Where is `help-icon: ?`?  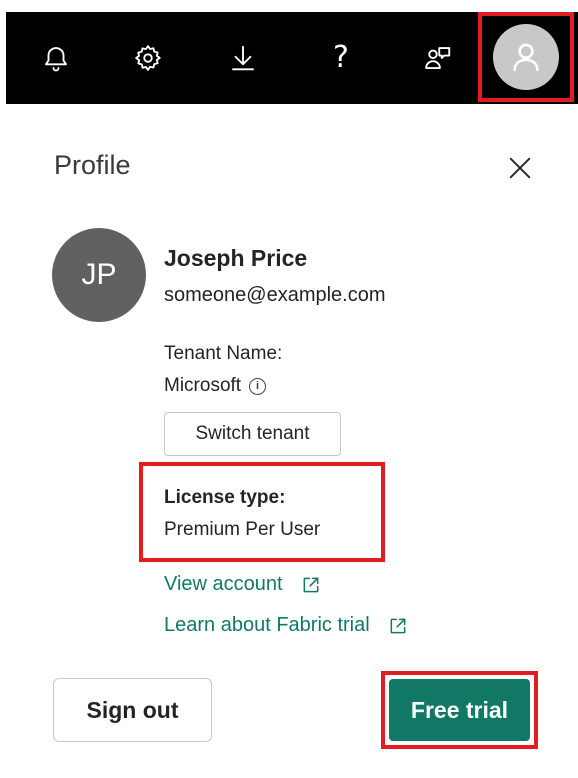
help-icon: ? is located at coordinates (341, 57).